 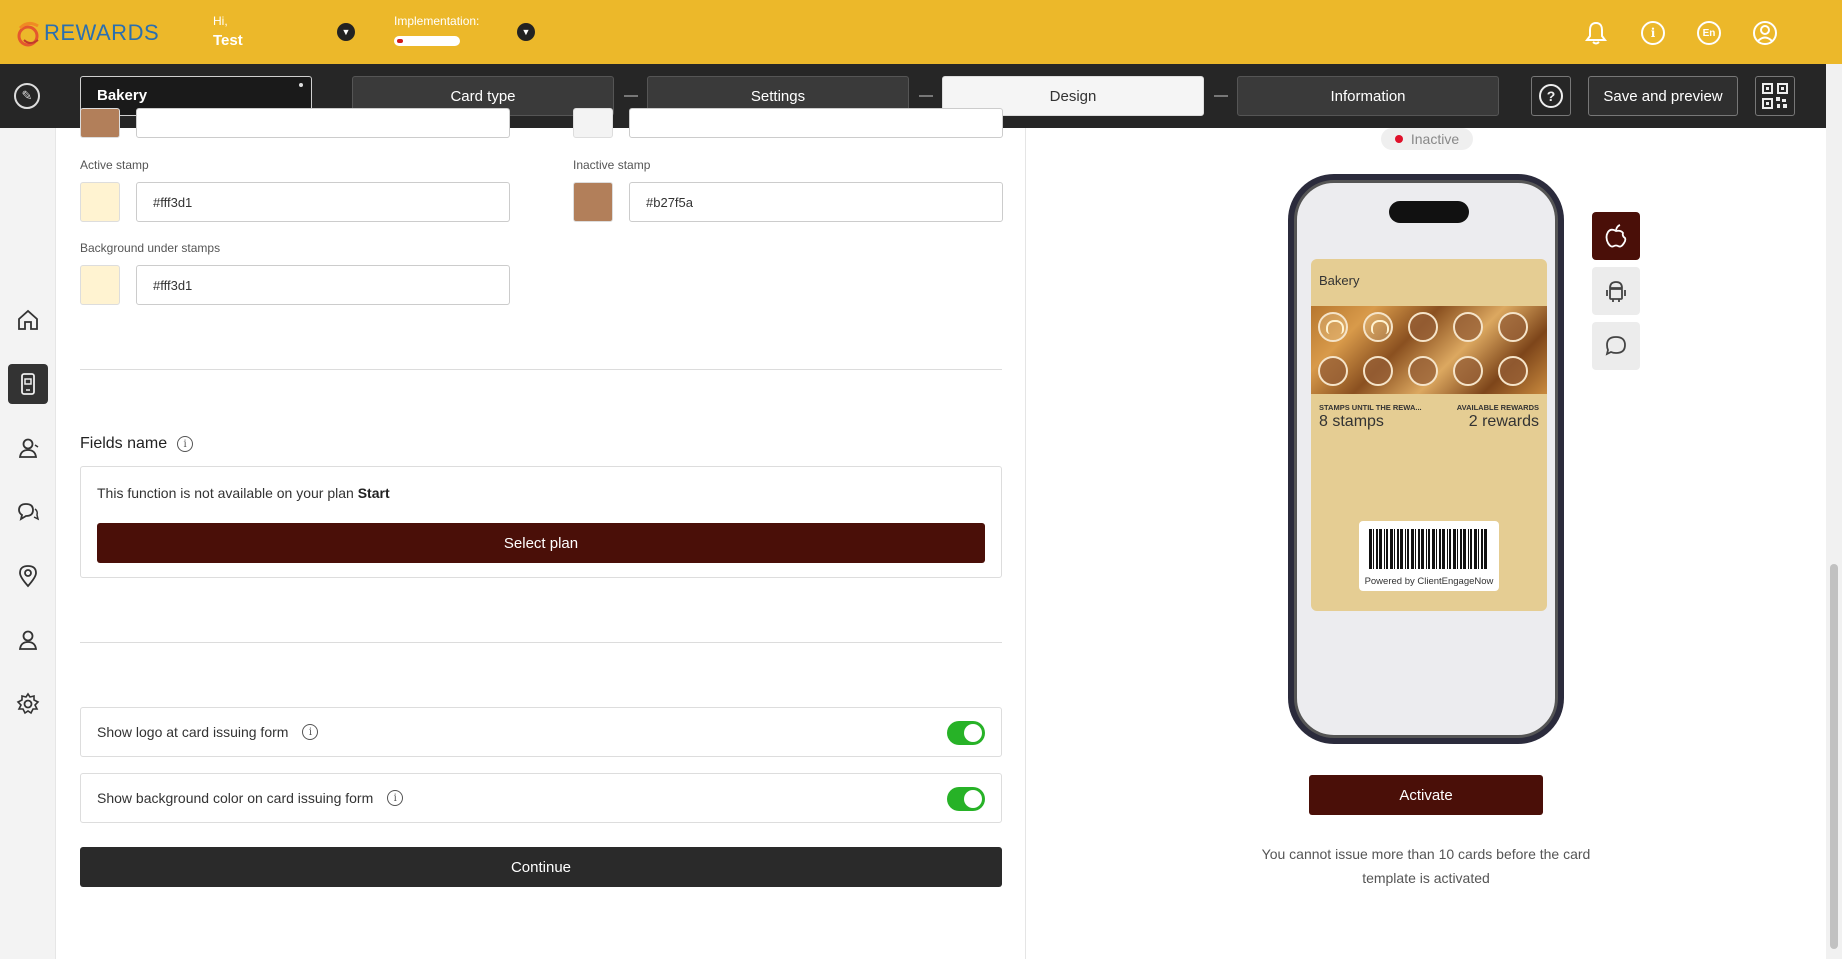 I want to click on active-stamp-label: Active stamp, so click(x=114, y=165).